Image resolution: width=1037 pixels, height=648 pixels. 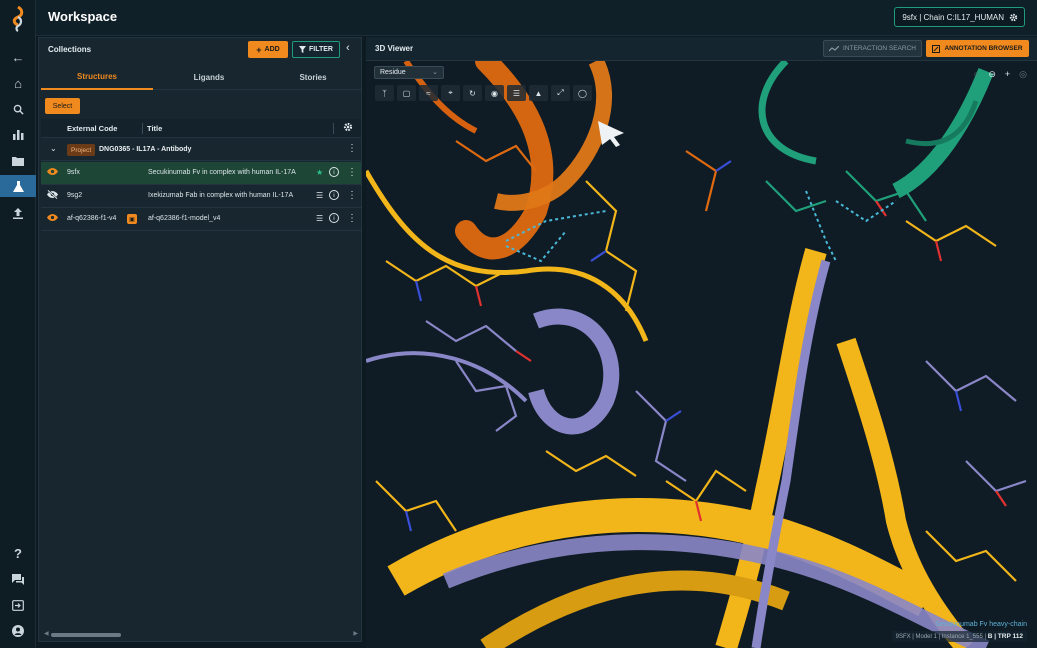 I want to click on view-controls: ○ ⊖ + ◎, so click(x=1000, y=74).